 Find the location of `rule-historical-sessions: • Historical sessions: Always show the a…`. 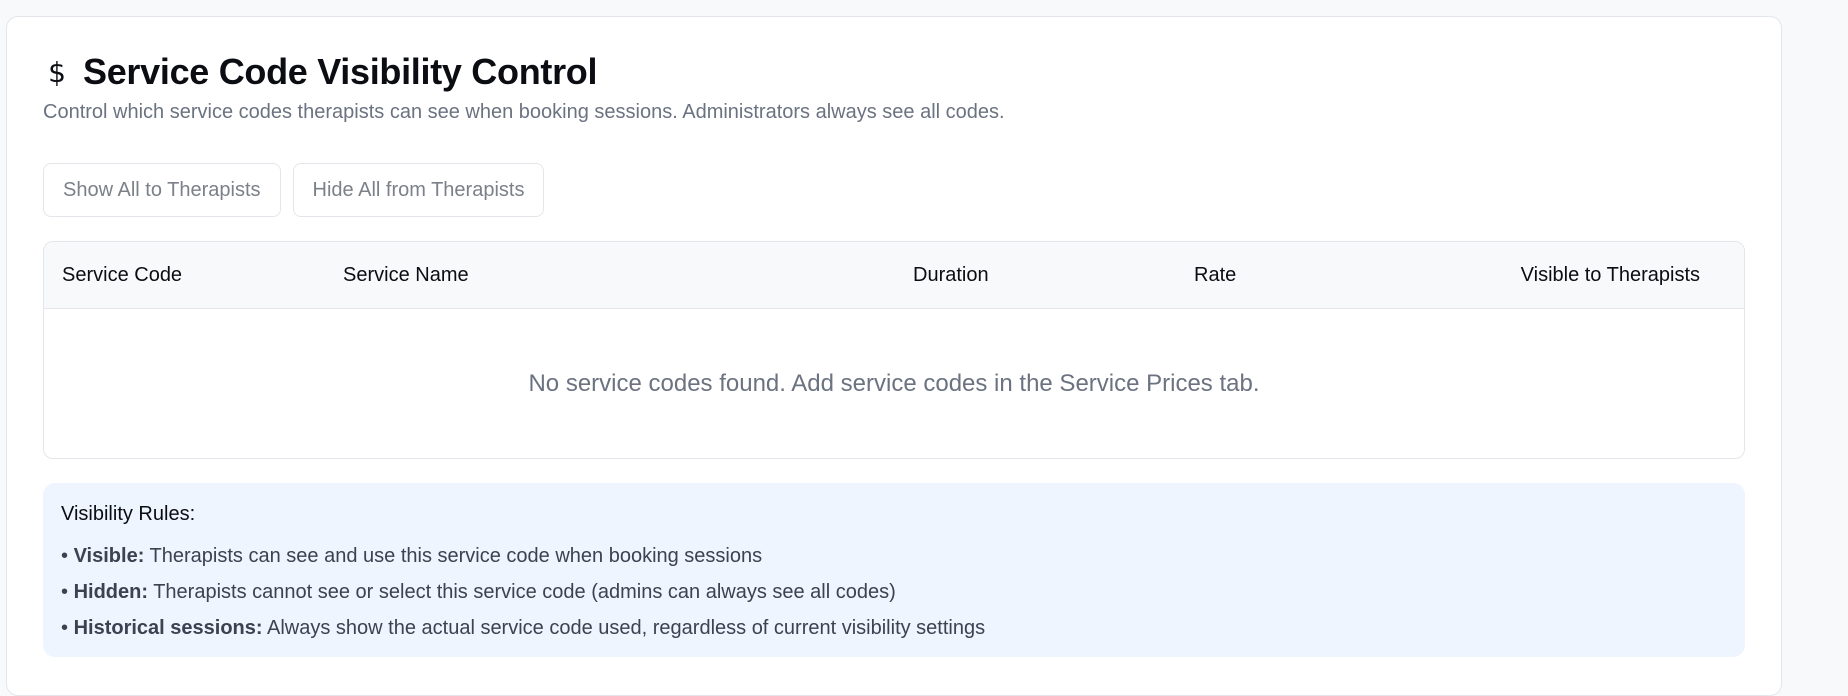

rule-historical-sessions: • Historical sessions: Always show the a… is located at coordinates (894, 628).